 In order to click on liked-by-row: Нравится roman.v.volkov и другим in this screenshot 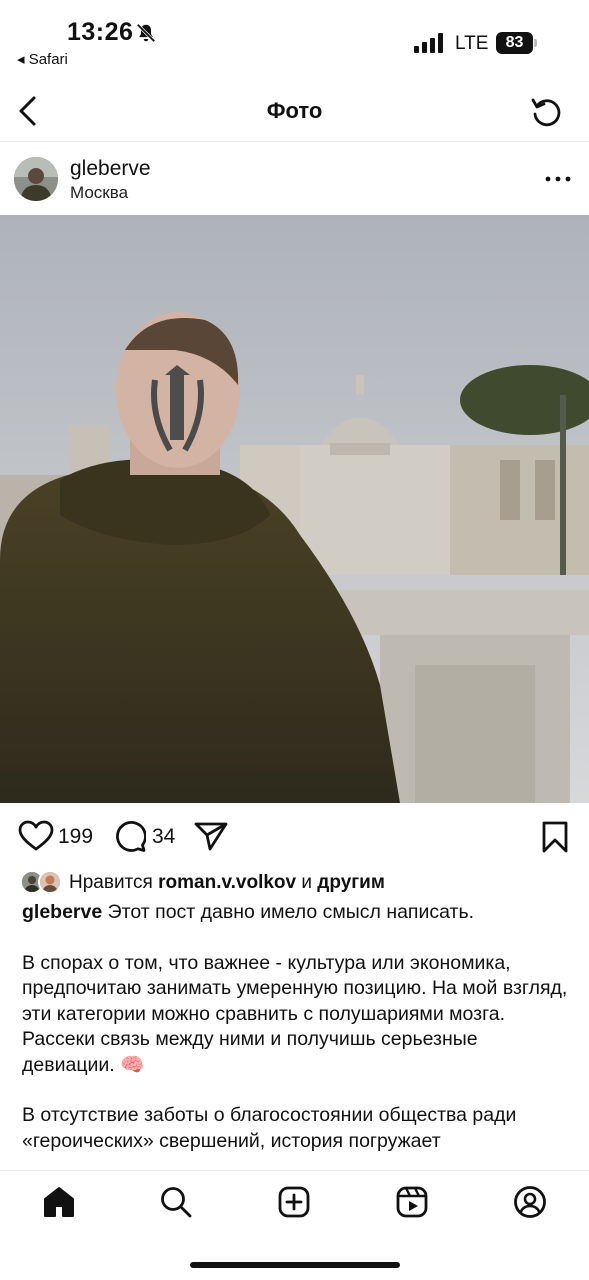, I will do `click(300, 883)`.